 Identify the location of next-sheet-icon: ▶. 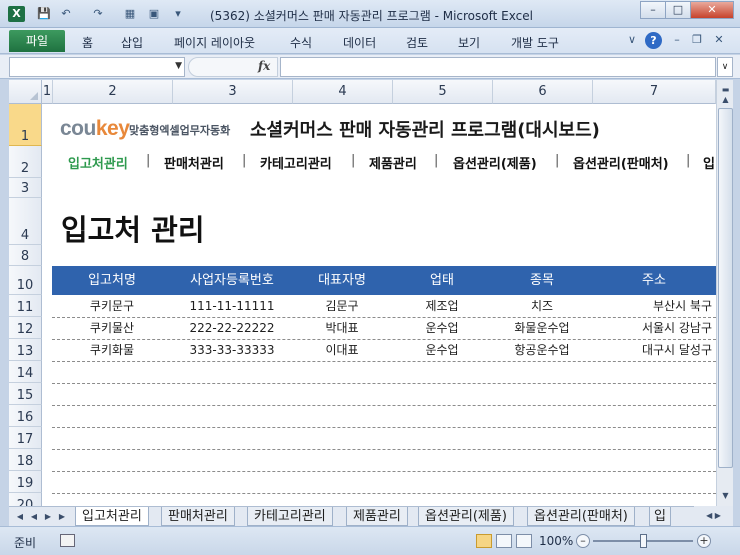
(48, 517).